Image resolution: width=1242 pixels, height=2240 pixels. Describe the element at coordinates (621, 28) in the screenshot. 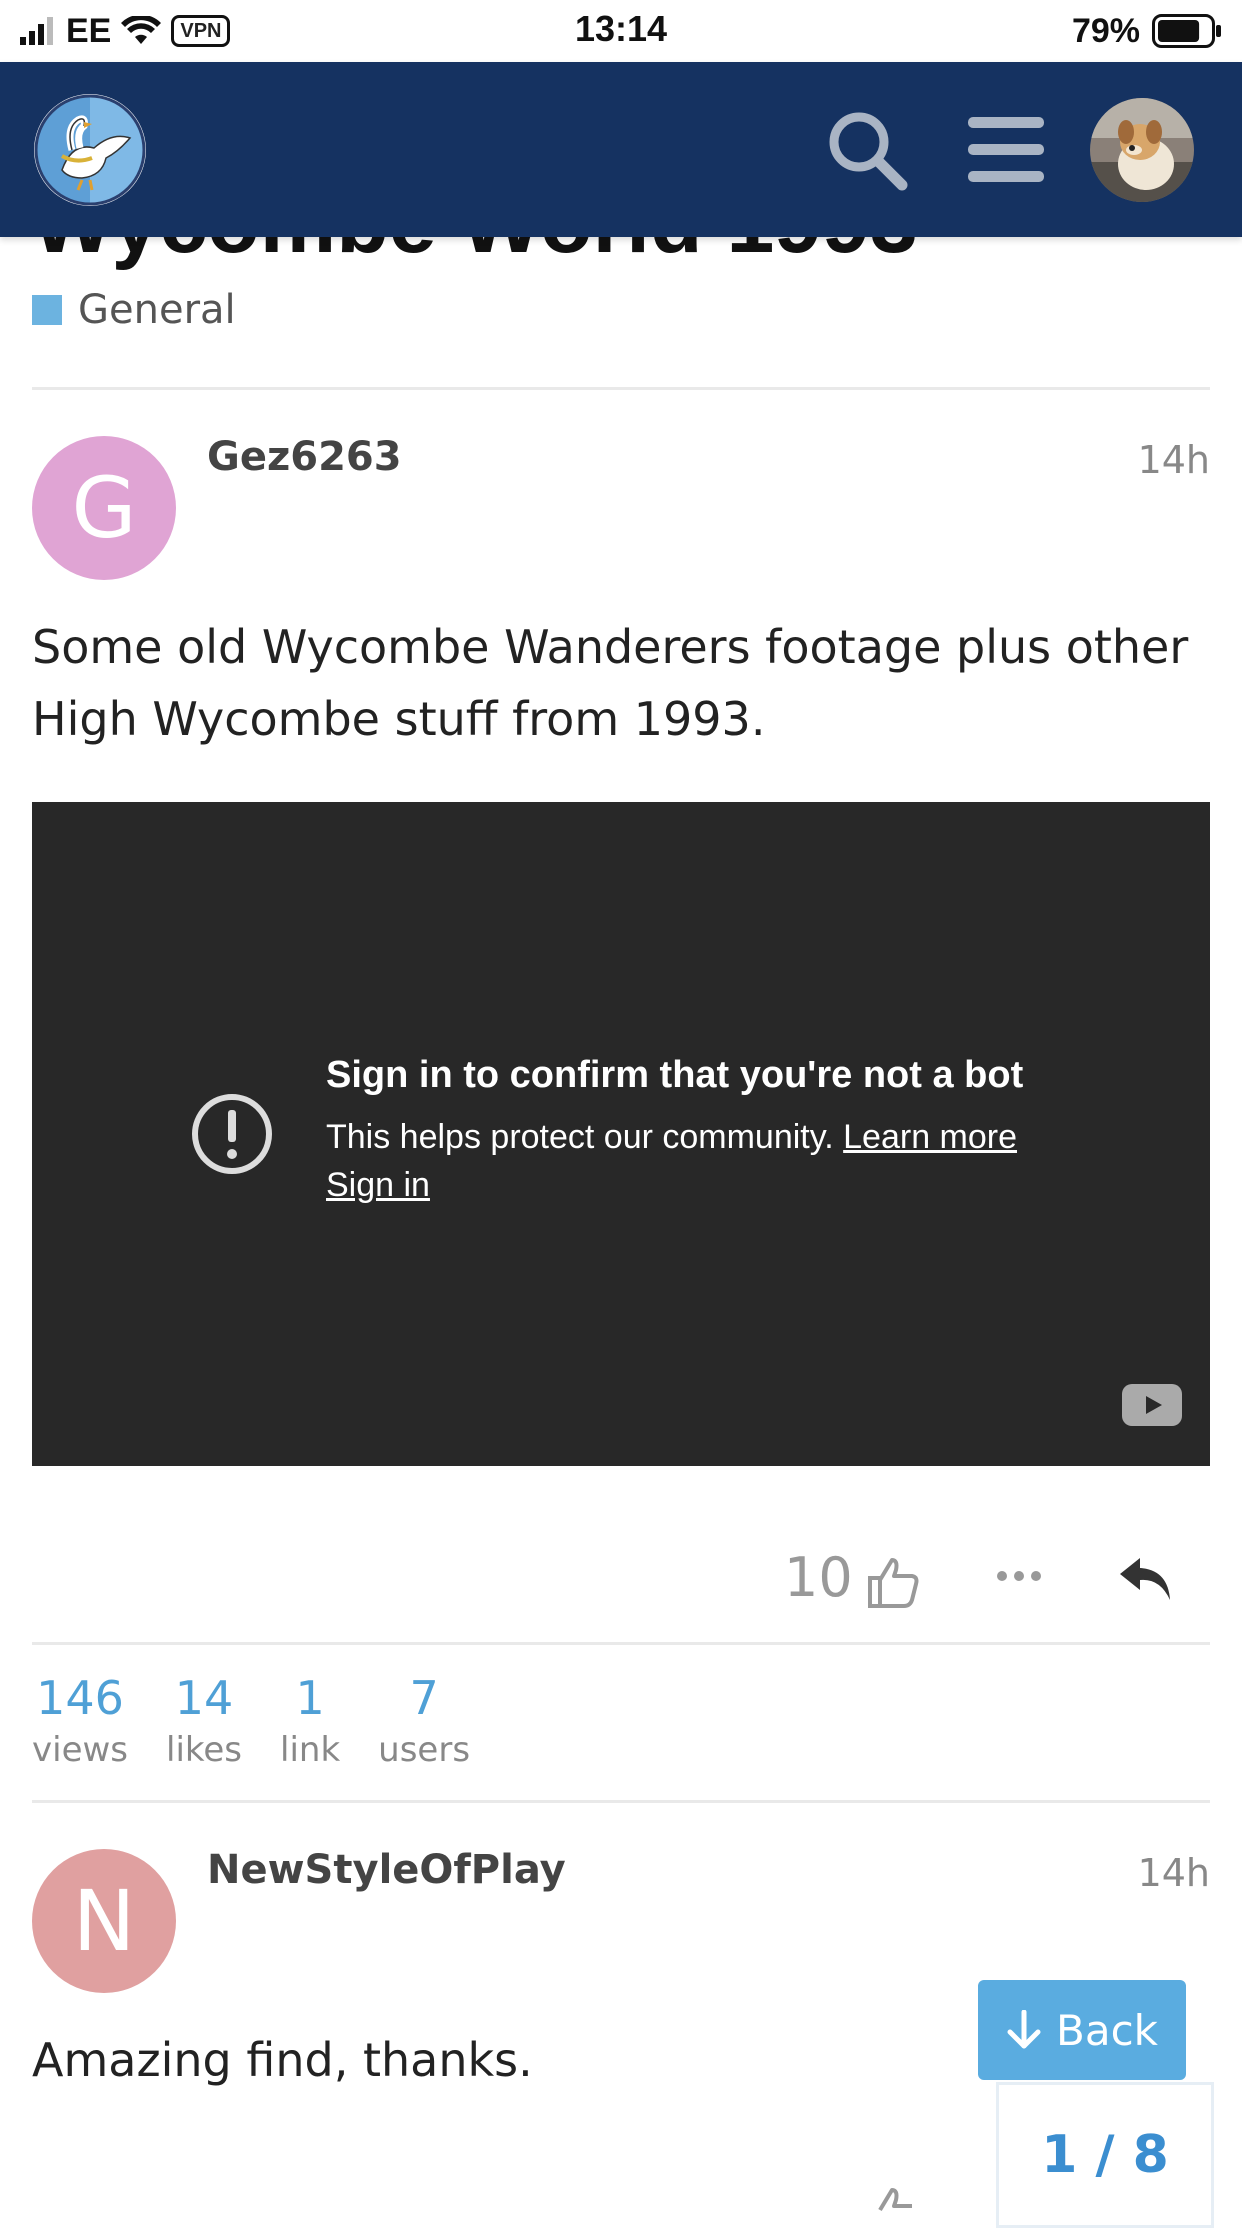

I see `status-time: 13:14` at that location.